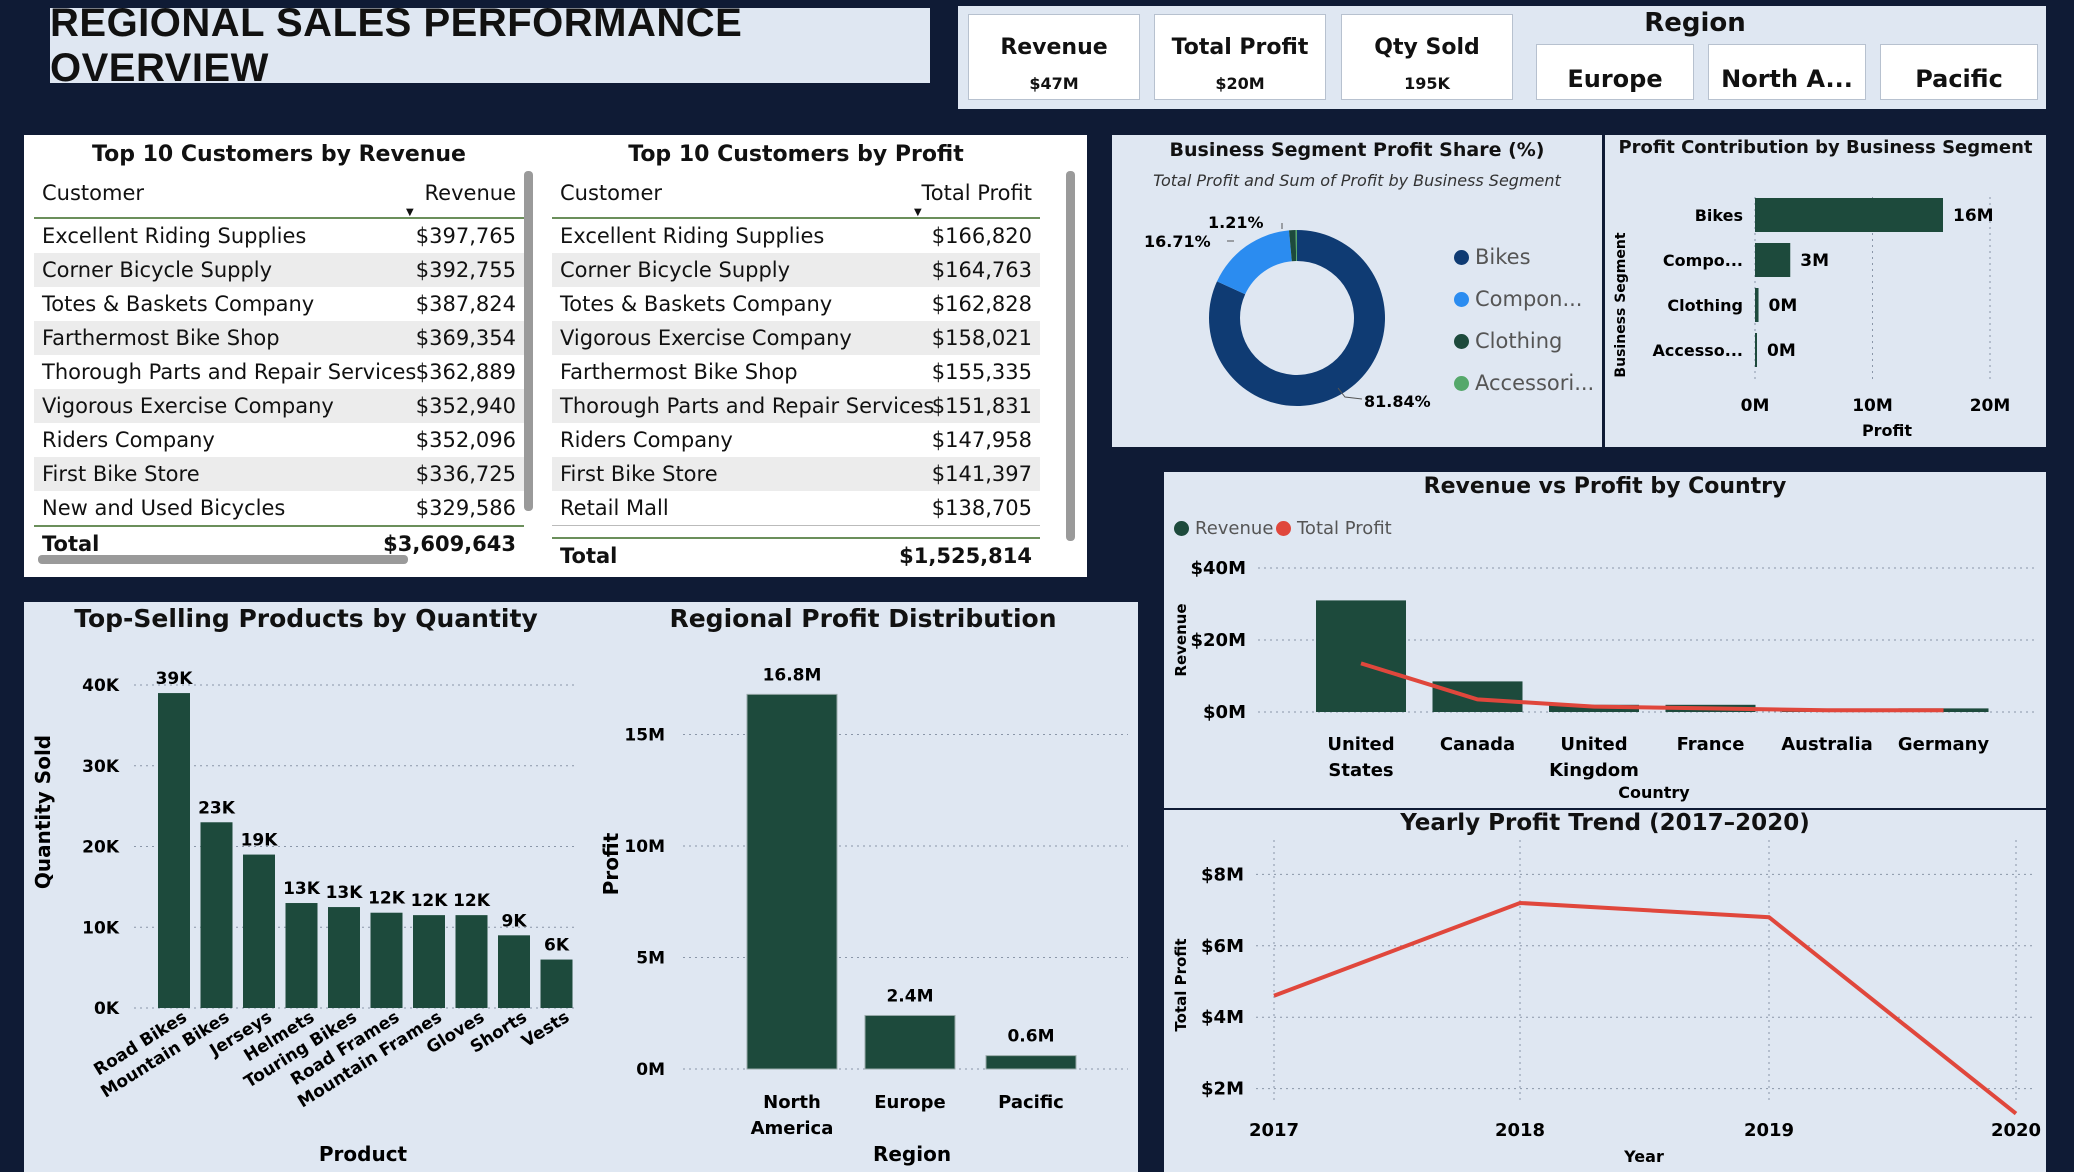 This screenshot has width=2074, height=1172. Describe the element at coordinates (465, 236) in the screenshot. I see `cell-value: $397,765` at that location.